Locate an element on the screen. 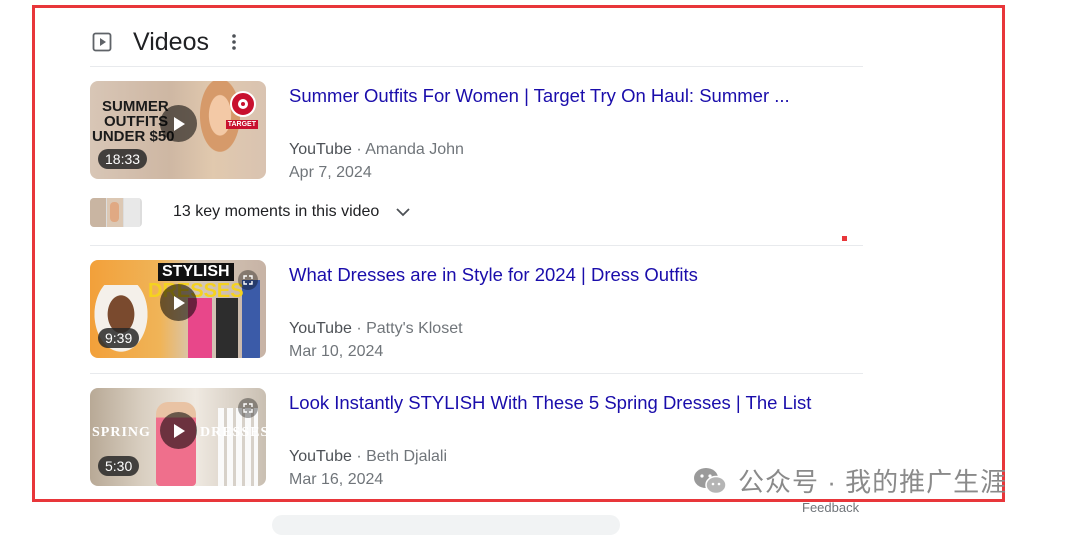  video-meta: YouTube · Beth Djalali Mar 16, 2024 is located at coordinates (368, 468).